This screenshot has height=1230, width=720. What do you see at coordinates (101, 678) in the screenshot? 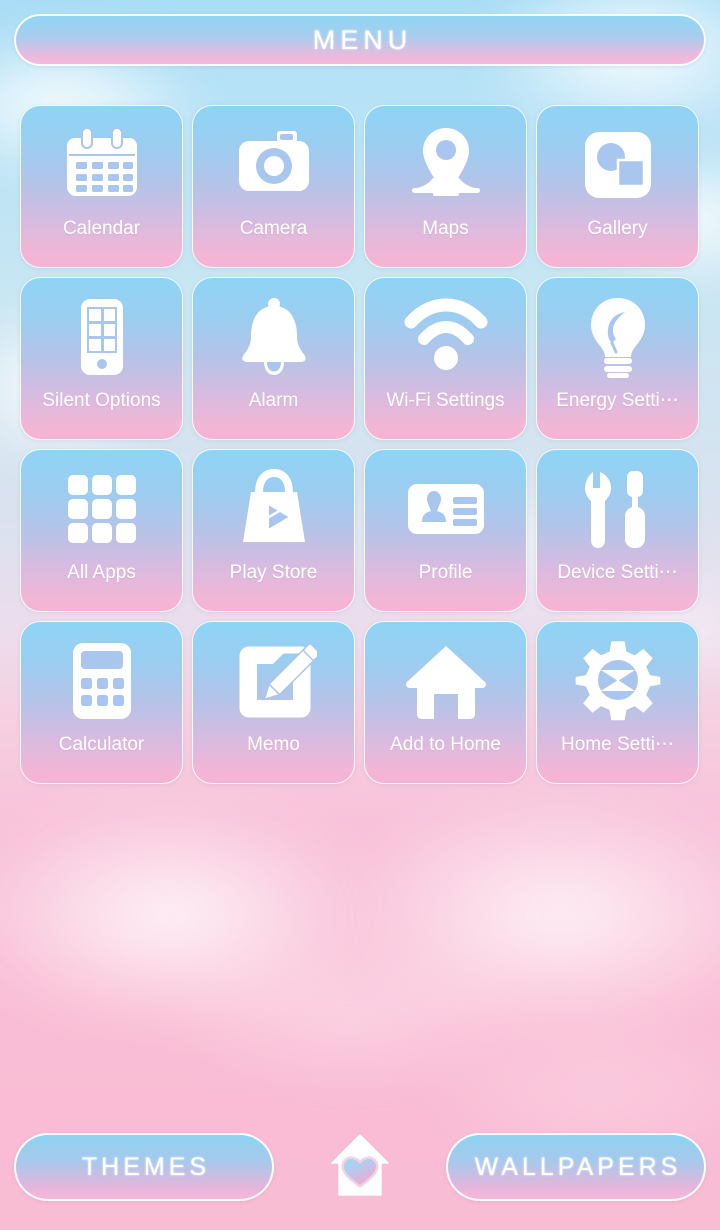
I see `calculator-icon` at bounding box center [101, 678].